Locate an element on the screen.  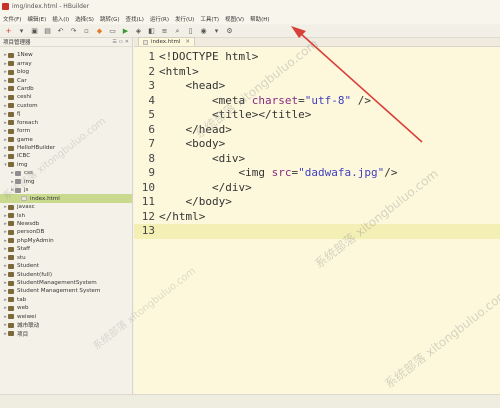
menu-item: 跳转(G) is located at coordinates (110, 19).